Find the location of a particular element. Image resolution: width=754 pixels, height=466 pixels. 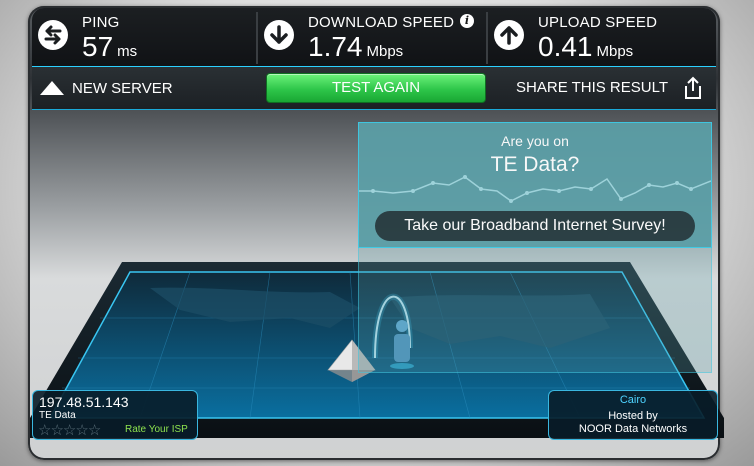

ping-stat: PING 57 ms is located at coordinates (144, 37).